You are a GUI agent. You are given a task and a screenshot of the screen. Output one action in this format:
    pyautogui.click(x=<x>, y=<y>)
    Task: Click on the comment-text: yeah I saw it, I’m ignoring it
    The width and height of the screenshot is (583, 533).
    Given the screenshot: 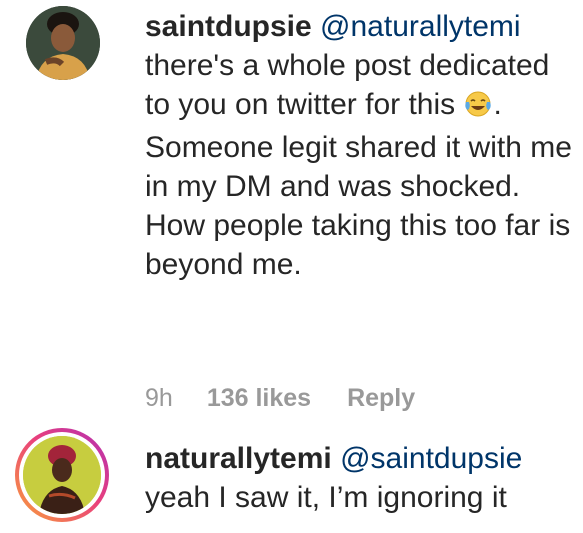 What is the action you would take?
    pyautogui.click(x=326, y=497)
    